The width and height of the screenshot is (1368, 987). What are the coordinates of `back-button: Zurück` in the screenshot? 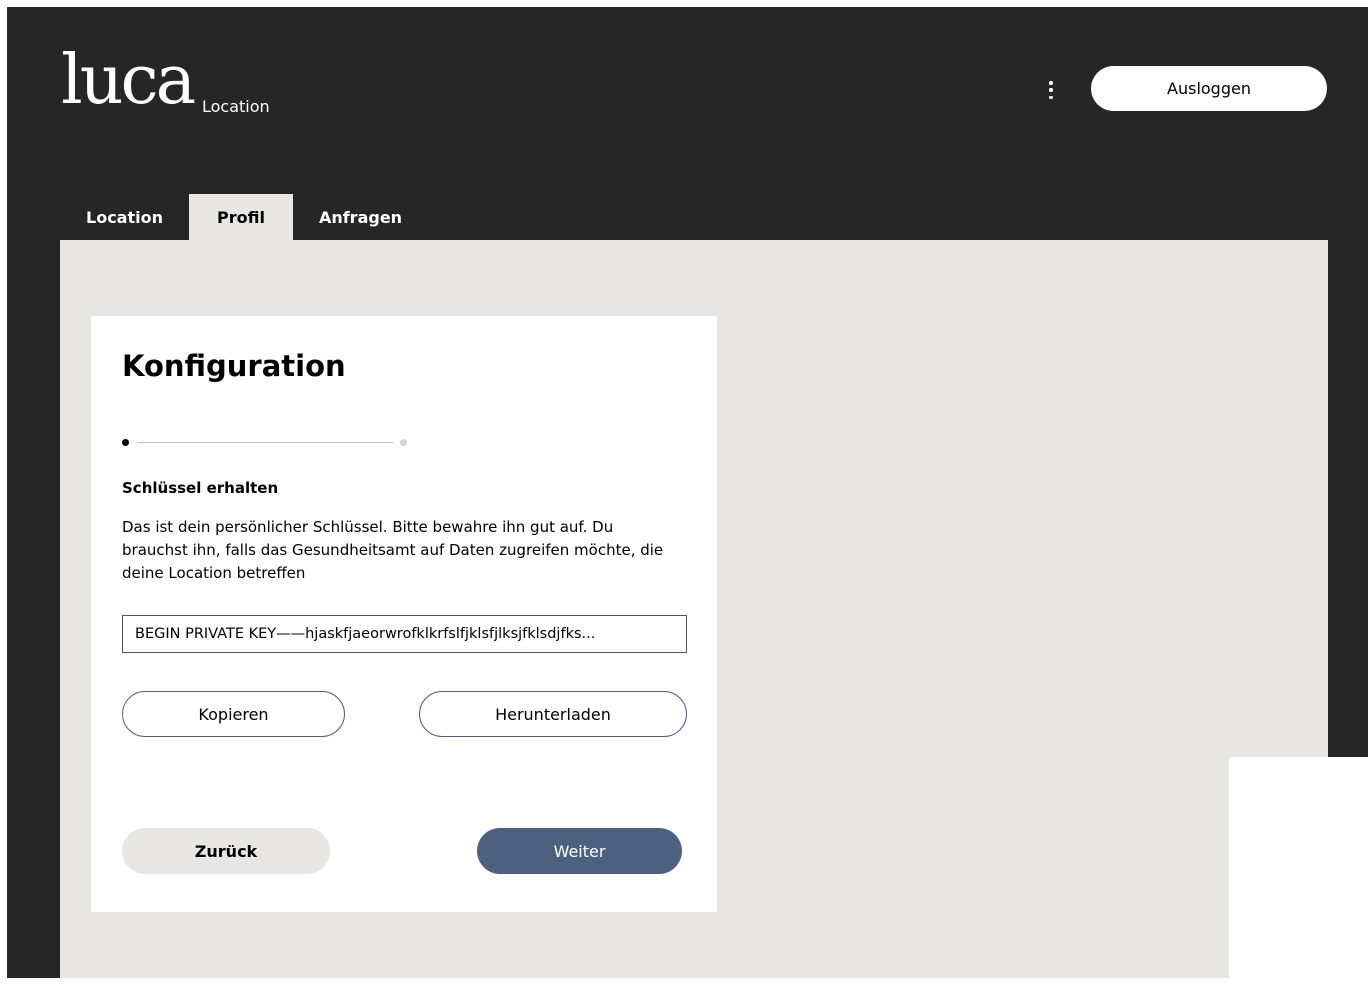 It's located at (226, 851).